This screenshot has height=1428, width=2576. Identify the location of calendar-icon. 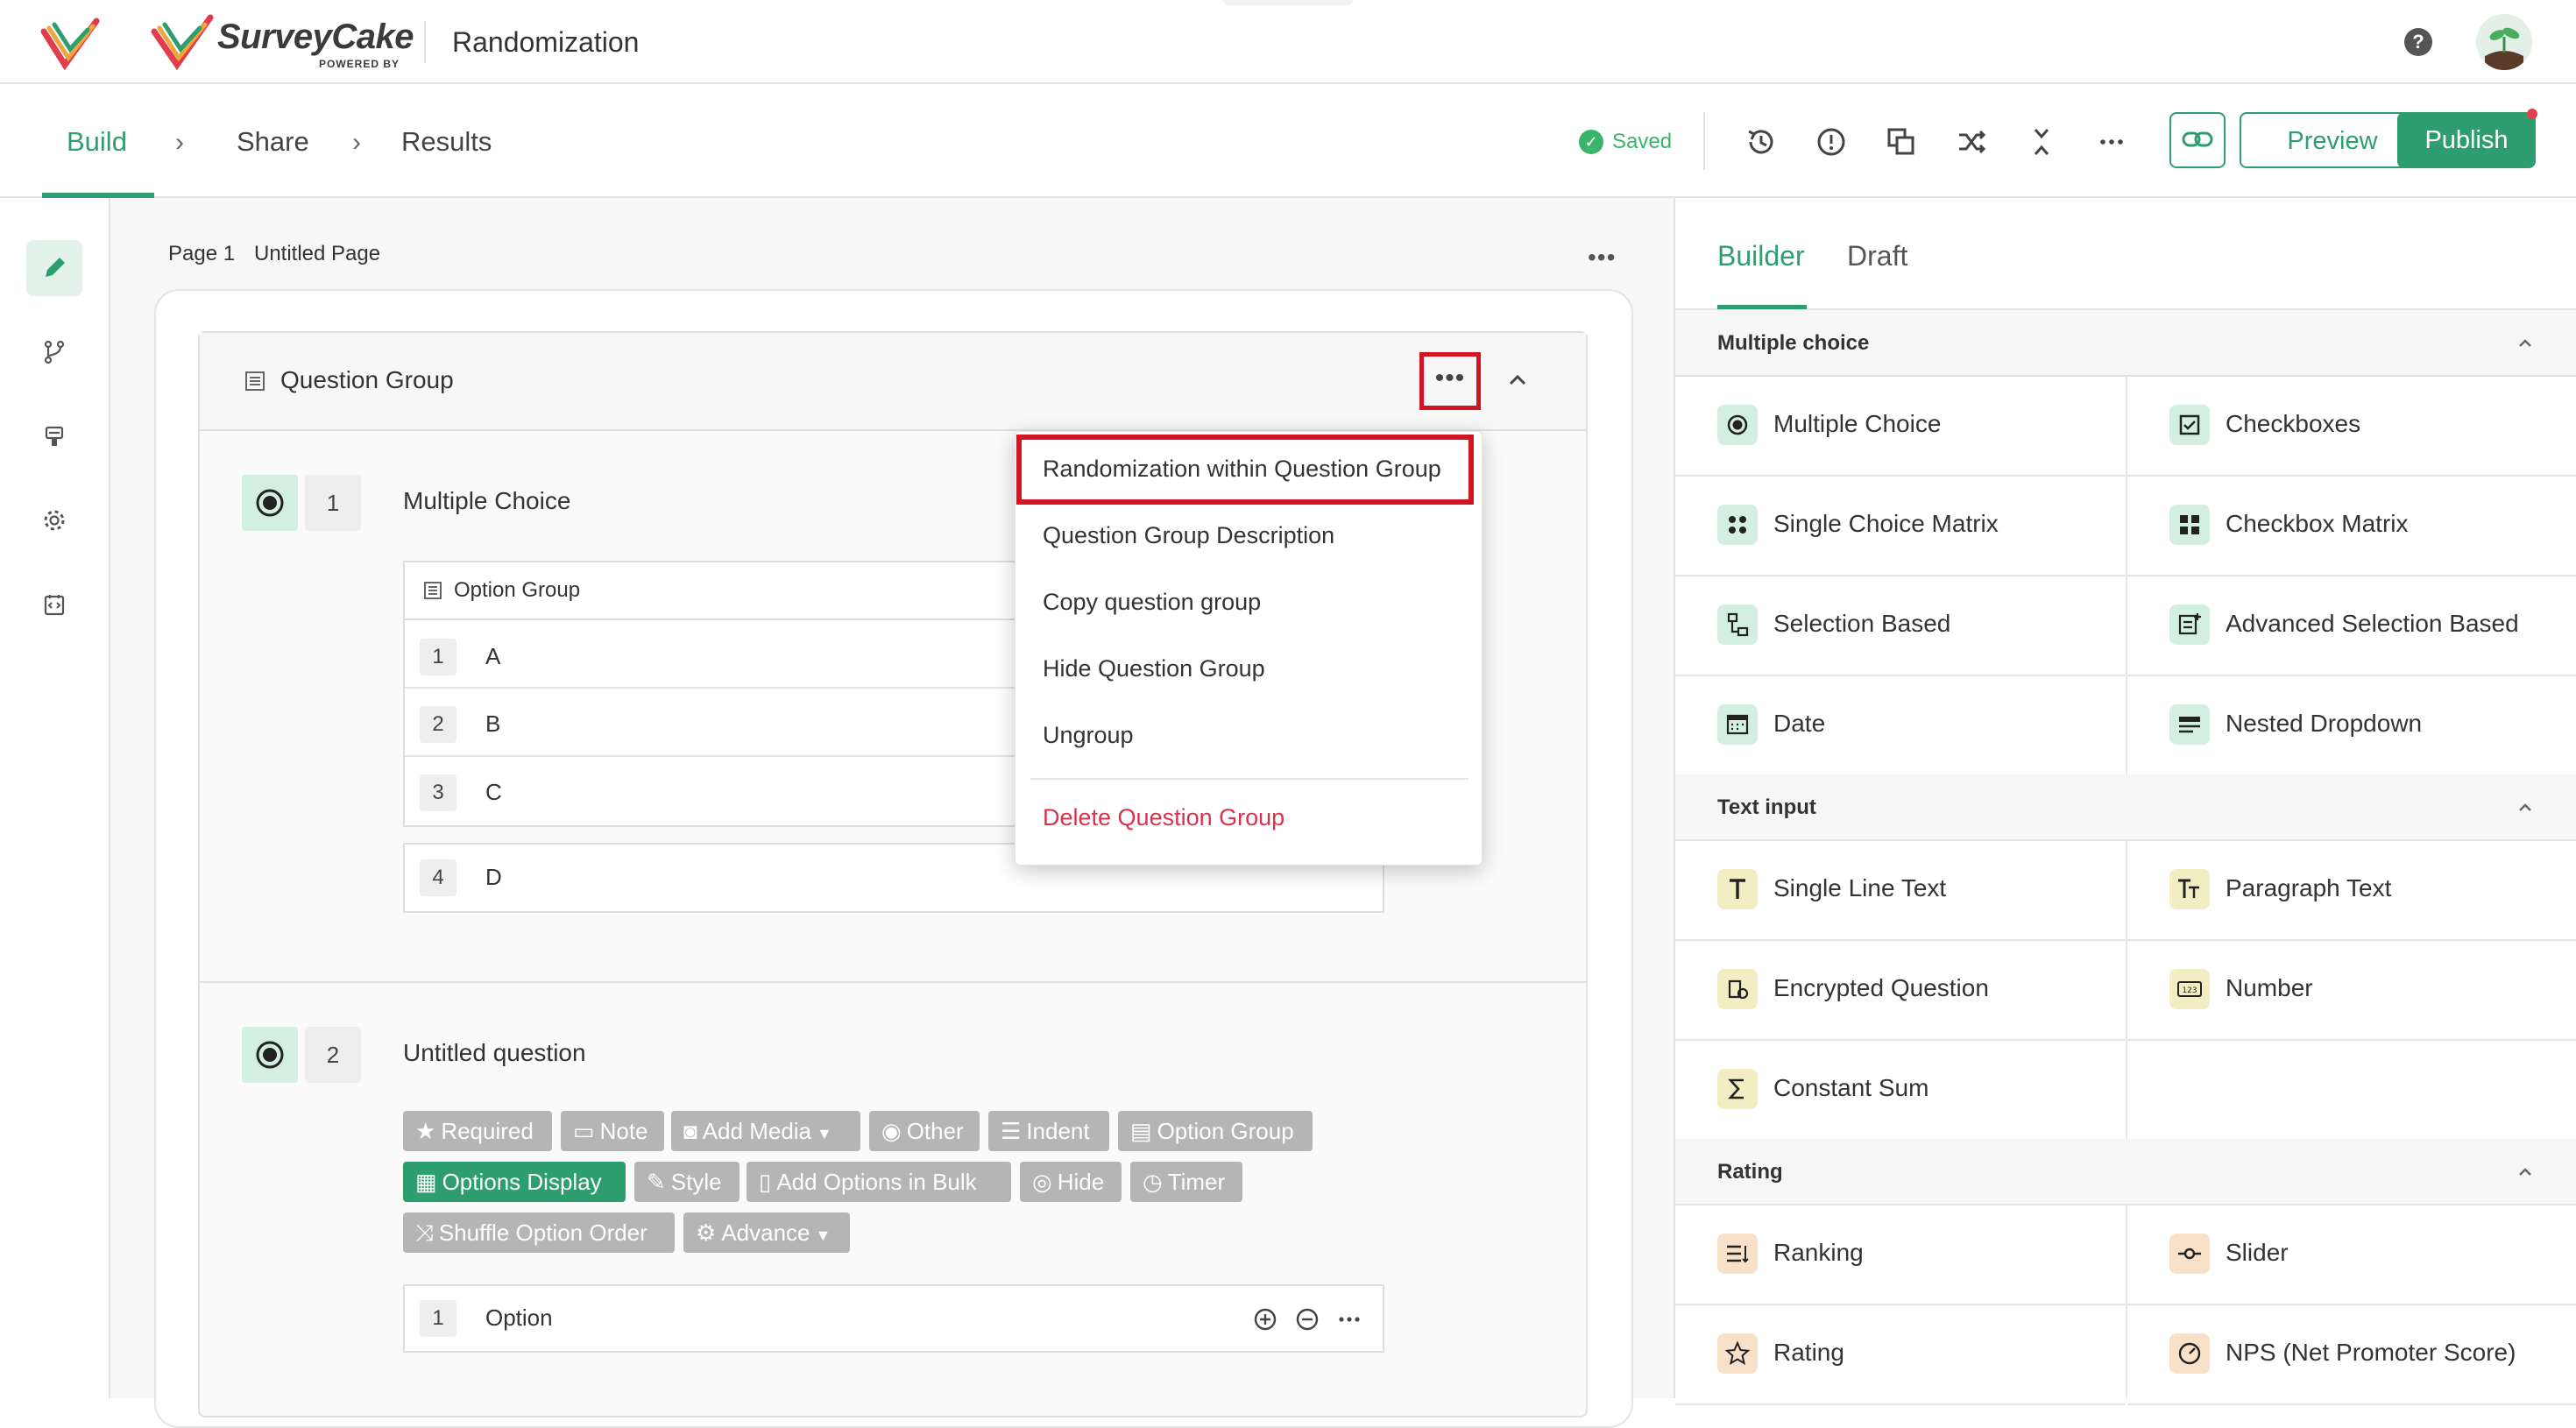
(1737, 724).